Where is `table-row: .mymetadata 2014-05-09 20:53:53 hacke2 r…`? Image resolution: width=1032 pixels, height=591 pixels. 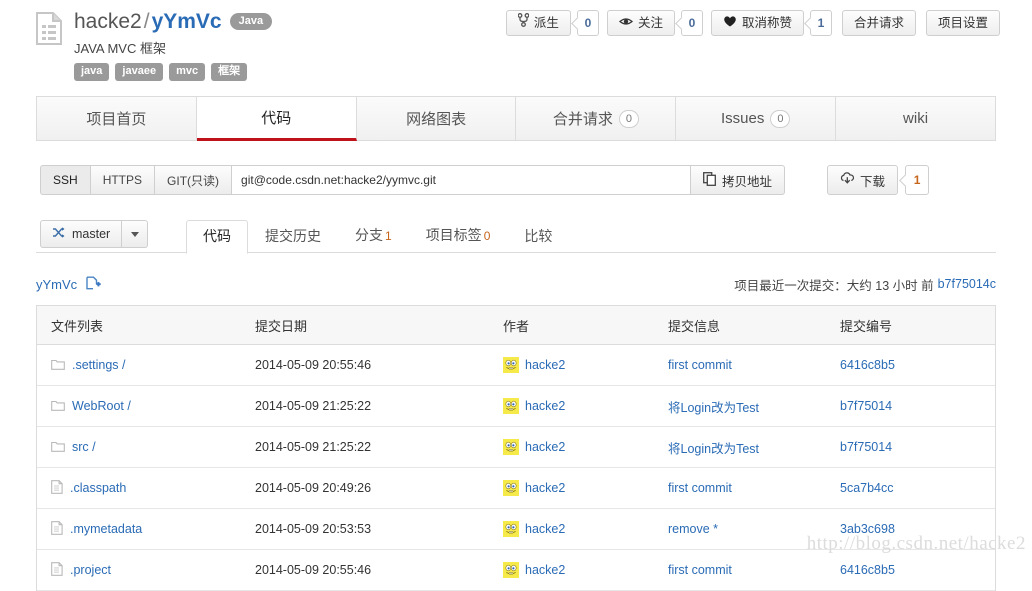
table-row: .mymetadata 2014-05-09 20:53:53 hacke2 r… is located at coordinates (516, 529).